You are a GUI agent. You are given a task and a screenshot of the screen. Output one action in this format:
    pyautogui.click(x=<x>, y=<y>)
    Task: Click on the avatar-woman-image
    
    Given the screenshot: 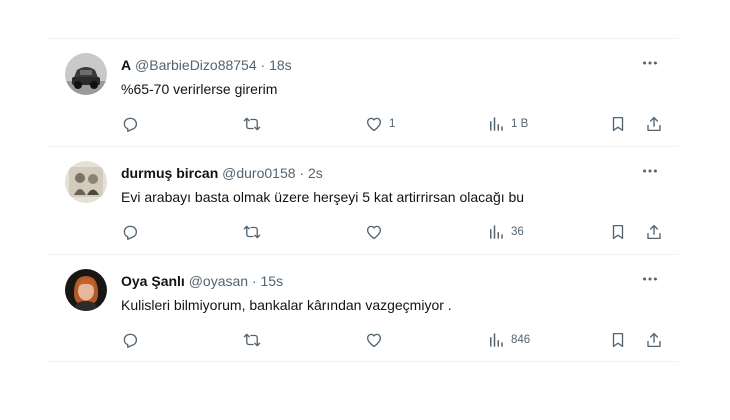 What is the action you would take?
    pyautogui.click(x=86, y=290)
    